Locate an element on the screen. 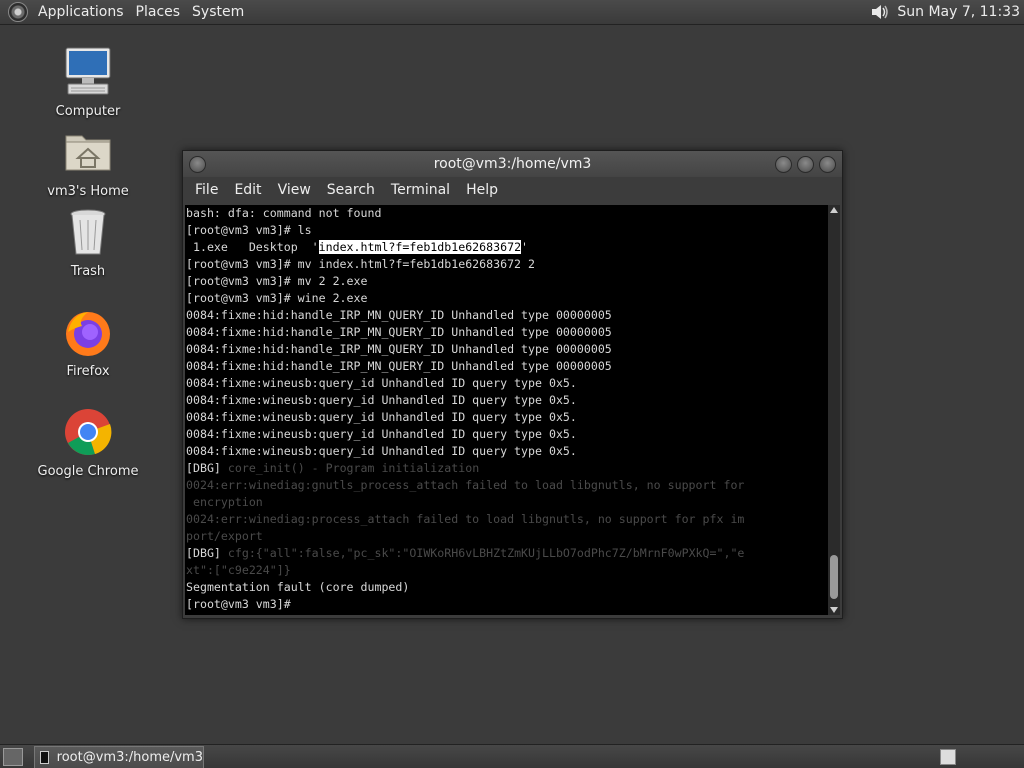 The image size is (1024, 768). terminal-line: port/export is located at coordinates (224, 536).